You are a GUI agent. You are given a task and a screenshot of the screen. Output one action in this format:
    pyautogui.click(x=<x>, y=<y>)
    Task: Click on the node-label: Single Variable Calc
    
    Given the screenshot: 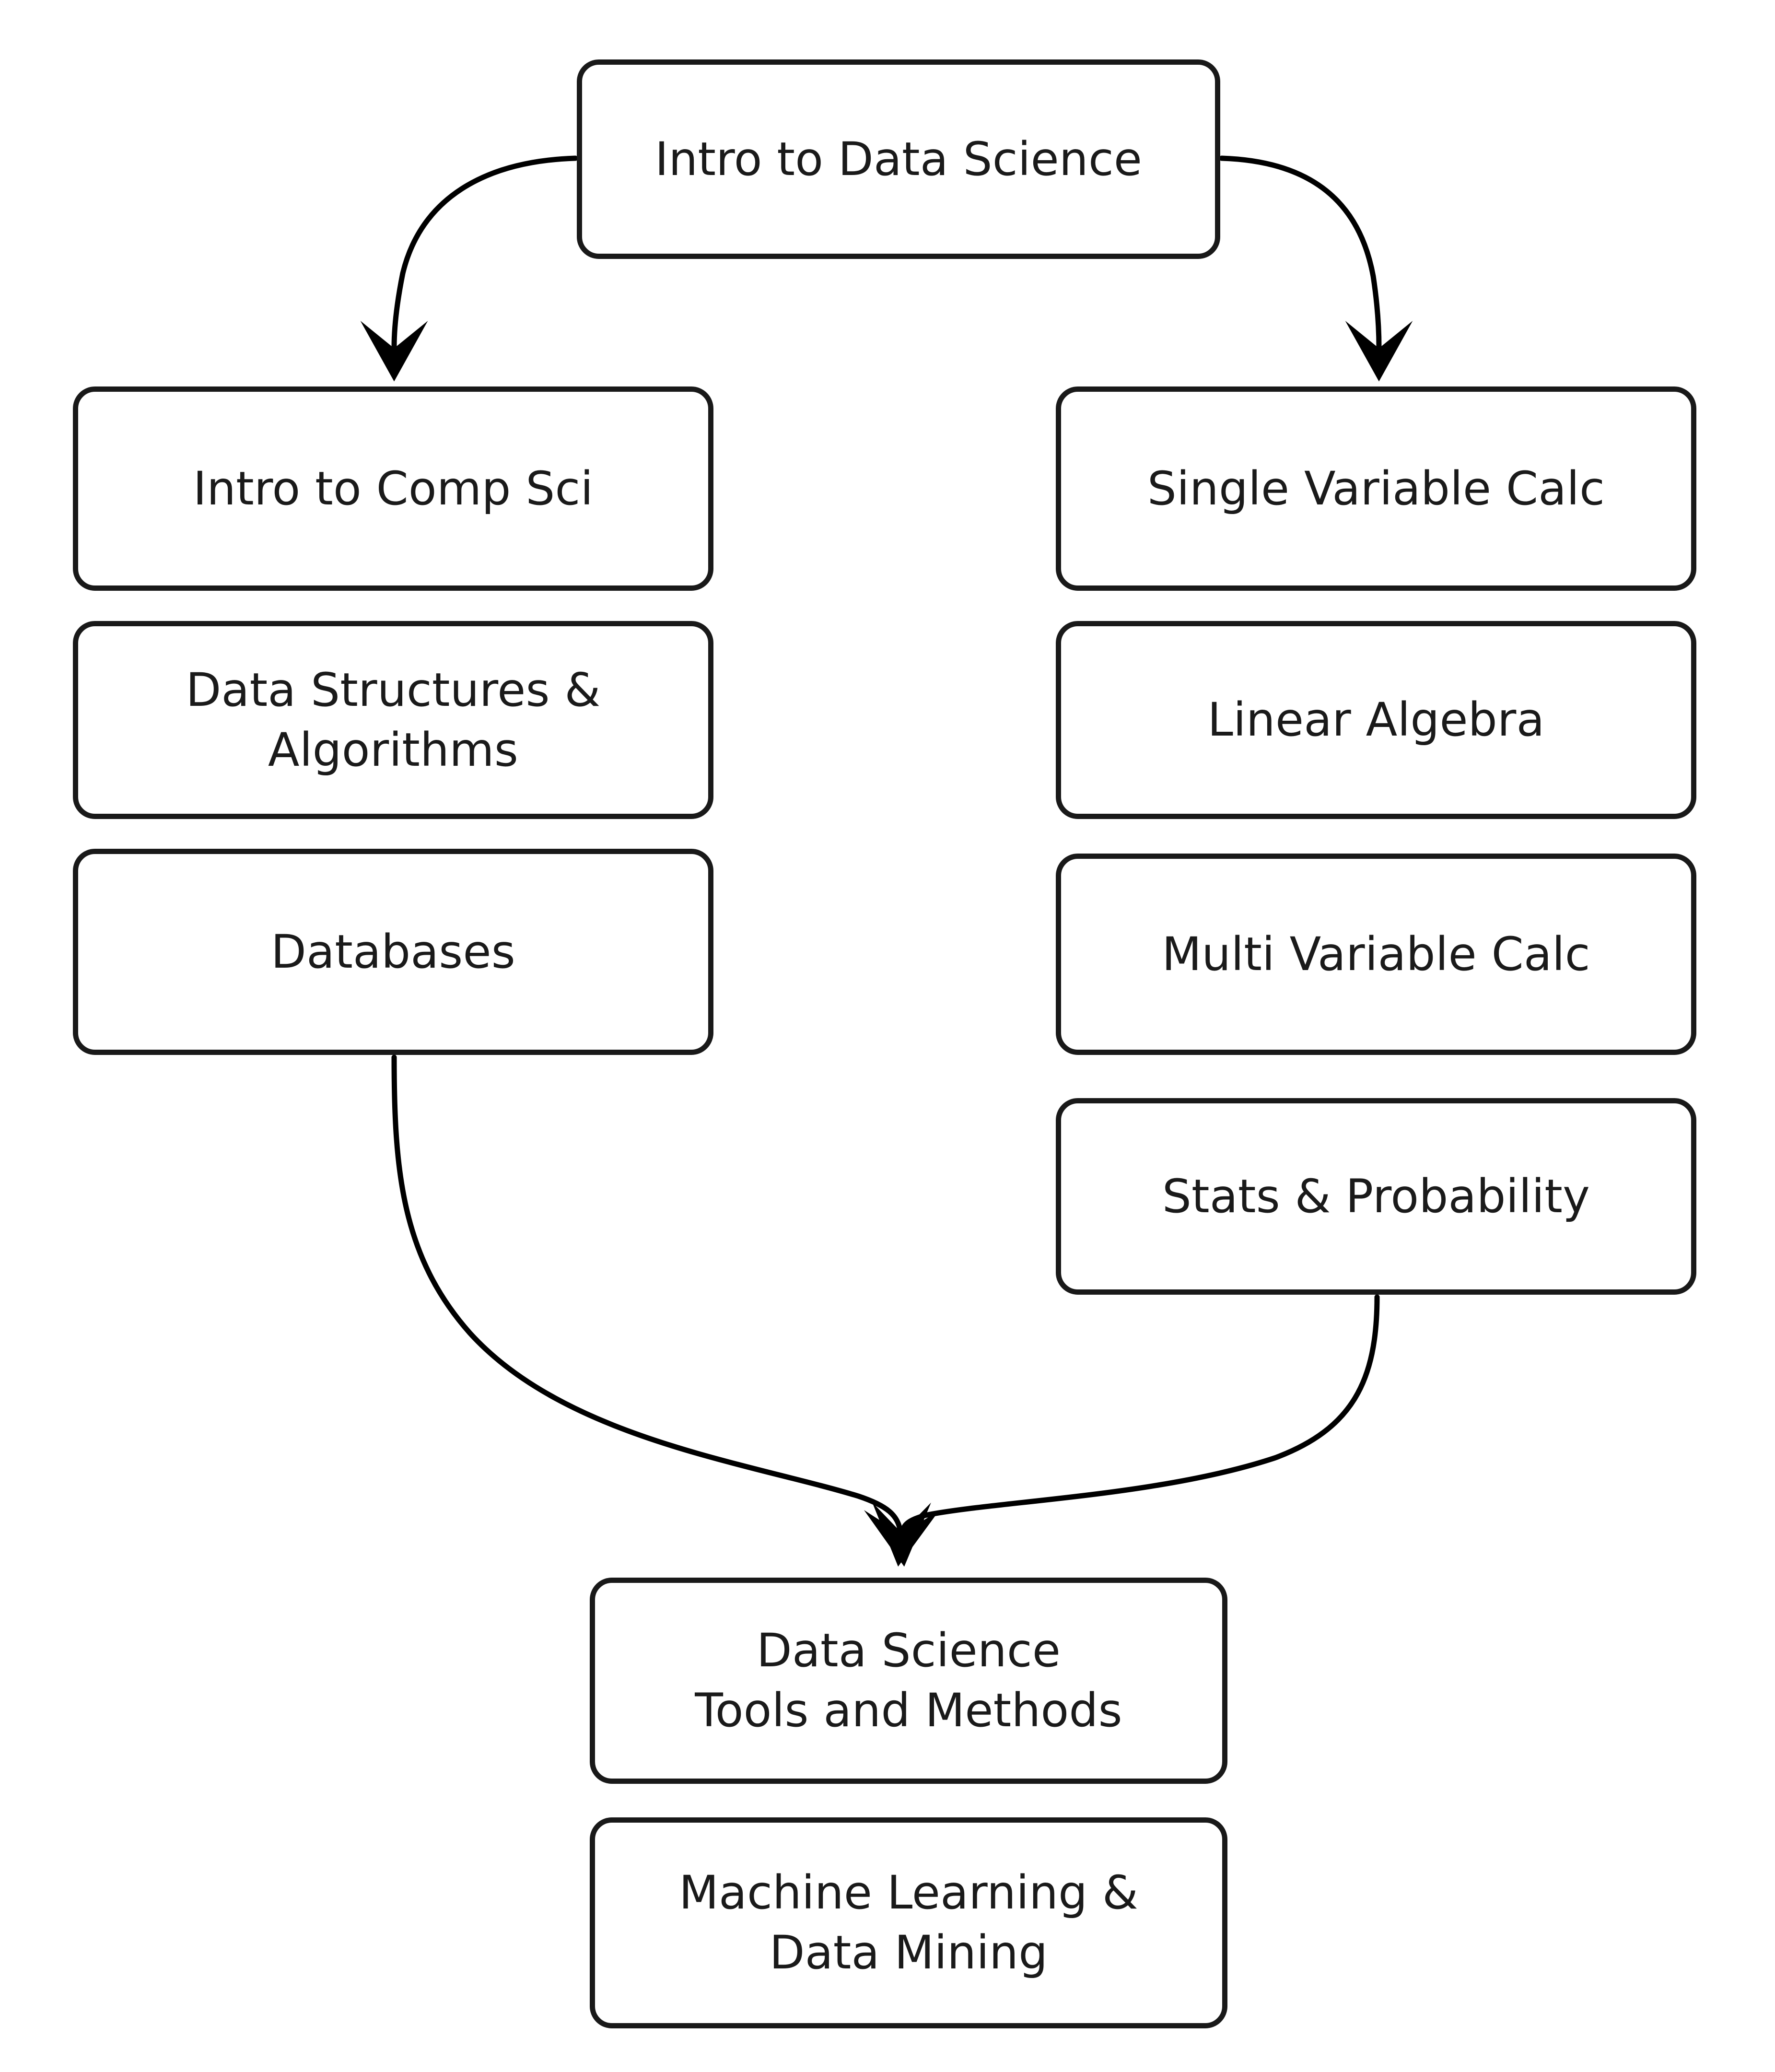 What is the action you would take?
    pyautogui.click(x=1376, y=488)
    